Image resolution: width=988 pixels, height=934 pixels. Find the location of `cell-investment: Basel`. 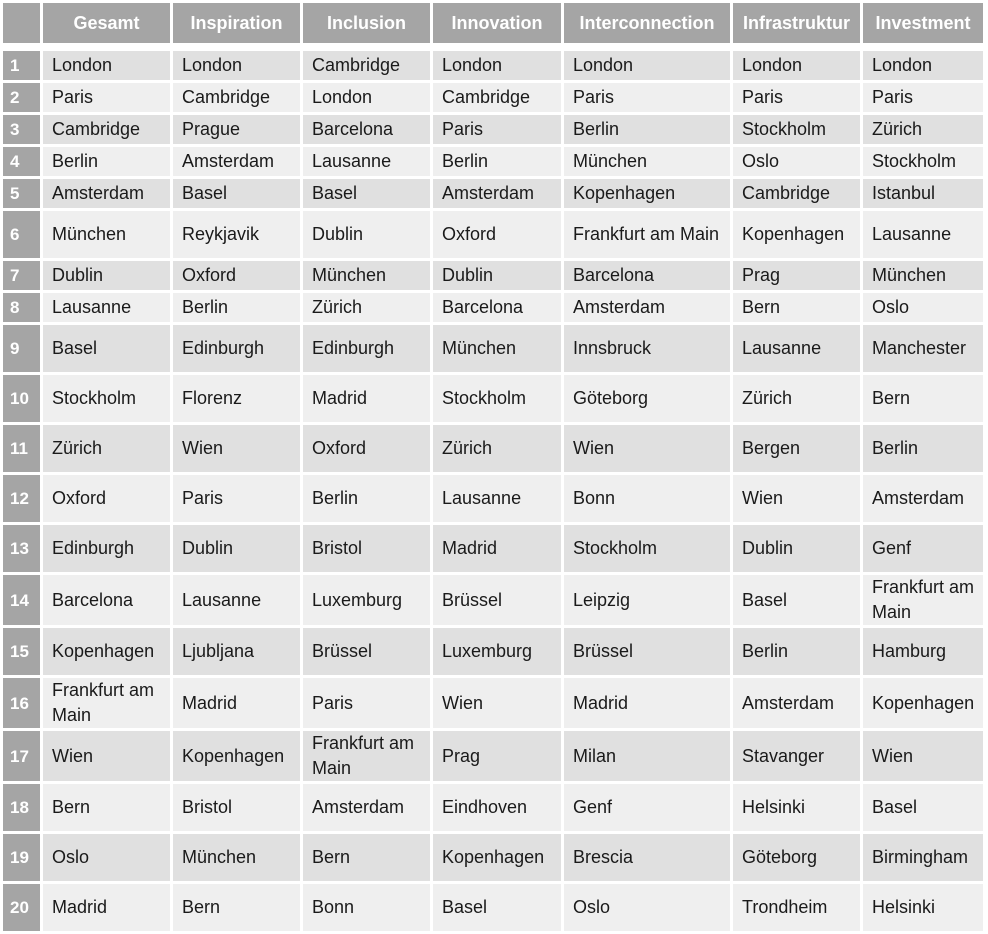

cell-investment: Basel is located at coordinates (923, 807).